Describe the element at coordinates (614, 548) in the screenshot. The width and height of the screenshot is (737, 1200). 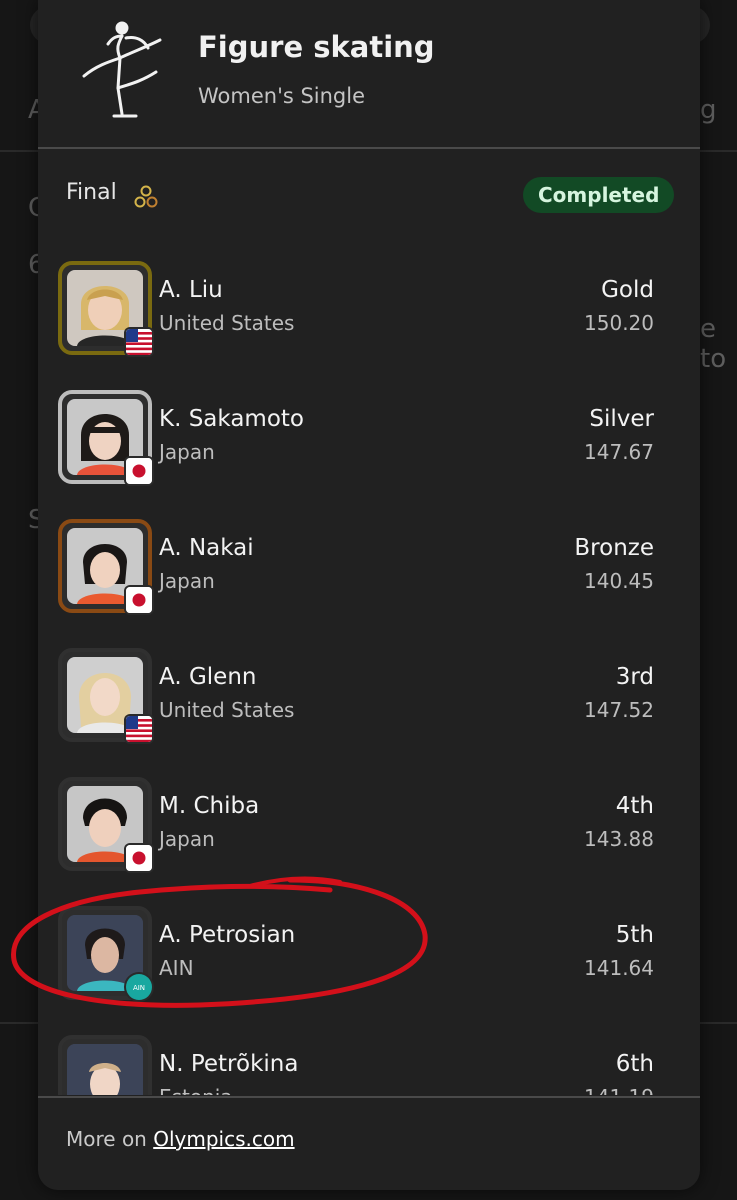
I see `athlete-result: Bronze` at that location.